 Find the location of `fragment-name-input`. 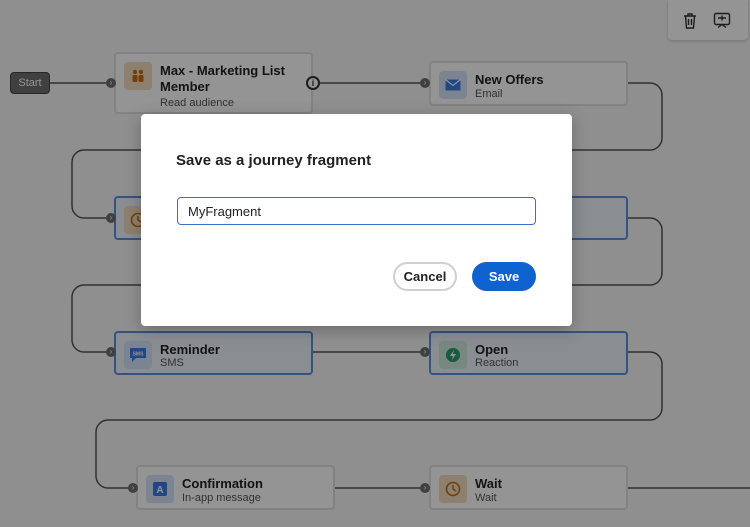

fragment-name-input is located at coordinates (356, 211).